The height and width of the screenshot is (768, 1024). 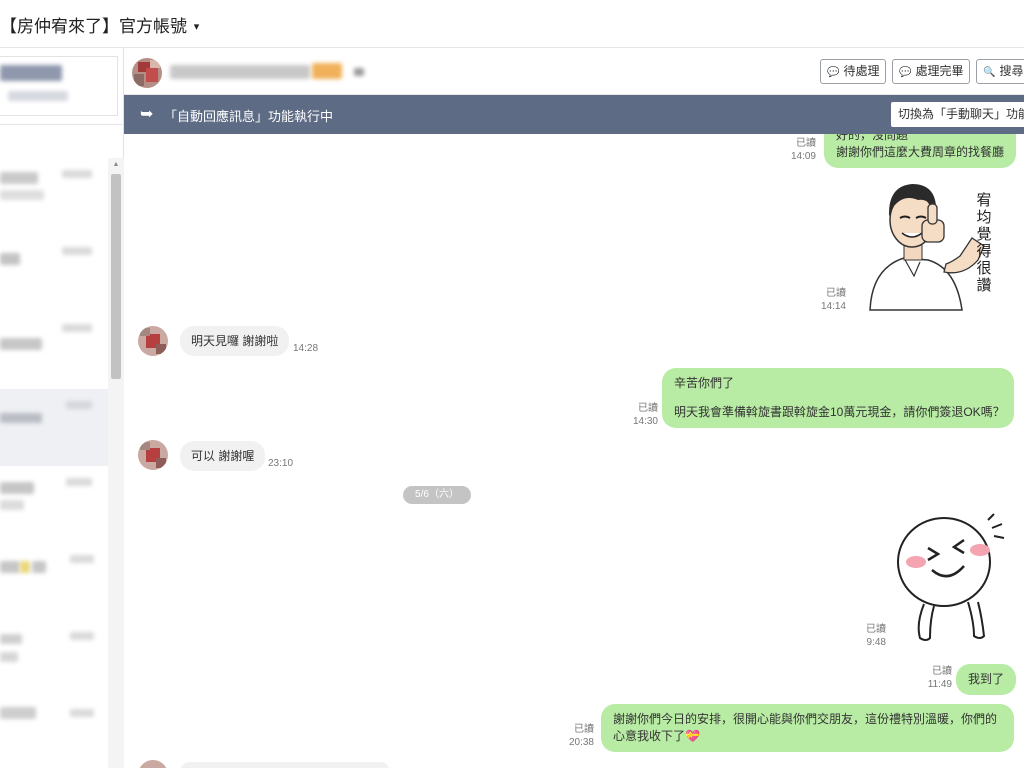 What do you see at coordinates (93, 26) in the screenshot?
I see `account-title: 【房仲宥來了】官方帳號` at bounding box center [93, 26].